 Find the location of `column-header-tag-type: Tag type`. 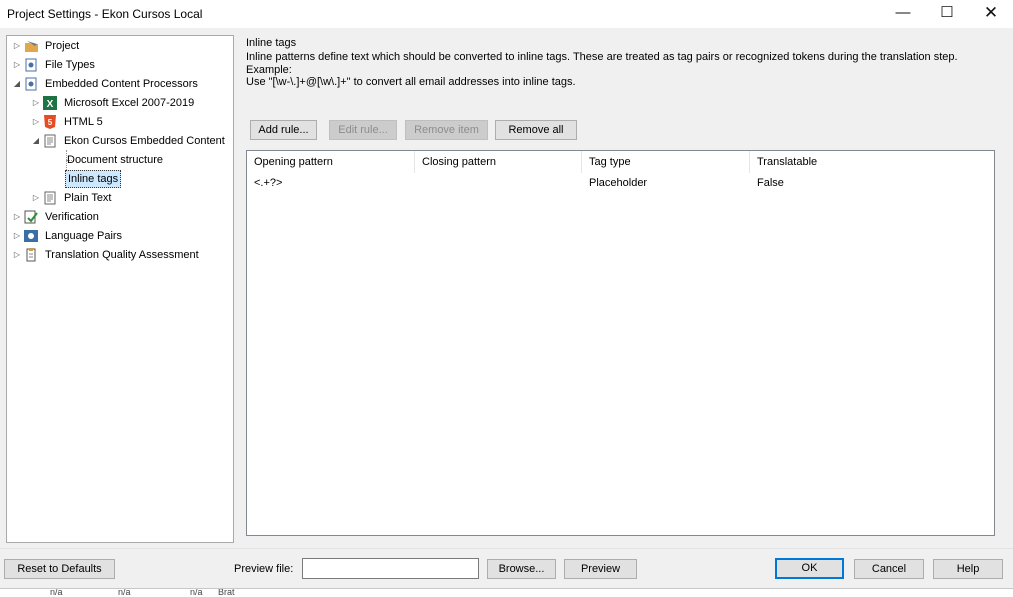

column-header-tag-type: Tag type is located at coordinates (666, 162).